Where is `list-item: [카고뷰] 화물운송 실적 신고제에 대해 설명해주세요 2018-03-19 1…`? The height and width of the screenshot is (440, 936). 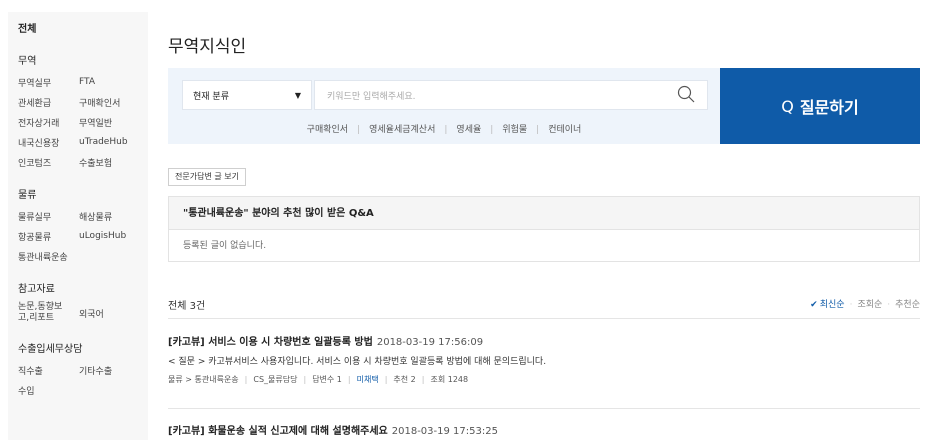
list-item: [카고뷰] 화물운송 실적 신고제에 대해 설명해주세요 2018-03-19 1… is located at coordinates (544, 432).